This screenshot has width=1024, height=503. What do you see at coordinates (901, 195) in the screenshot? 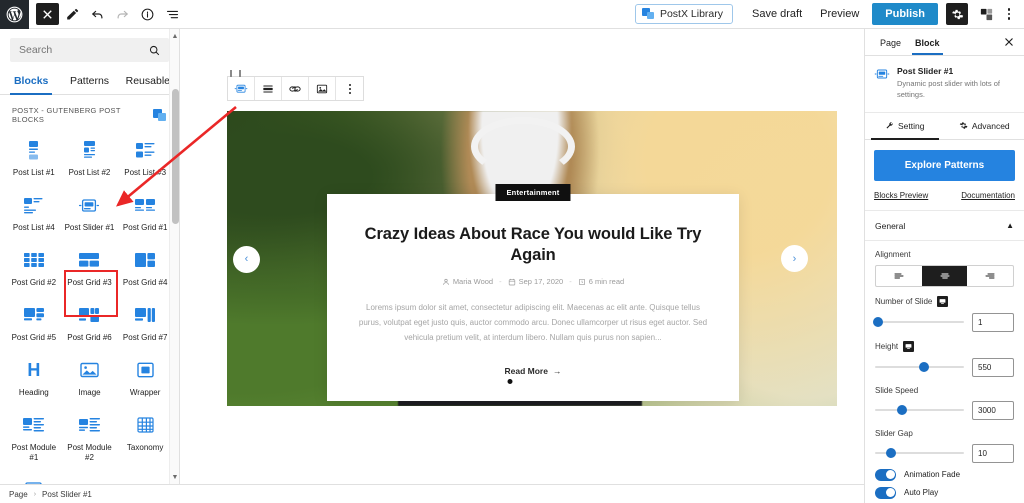
I see `blocks-preview-link: Blocks Preview` at bounding box center [901, 195].